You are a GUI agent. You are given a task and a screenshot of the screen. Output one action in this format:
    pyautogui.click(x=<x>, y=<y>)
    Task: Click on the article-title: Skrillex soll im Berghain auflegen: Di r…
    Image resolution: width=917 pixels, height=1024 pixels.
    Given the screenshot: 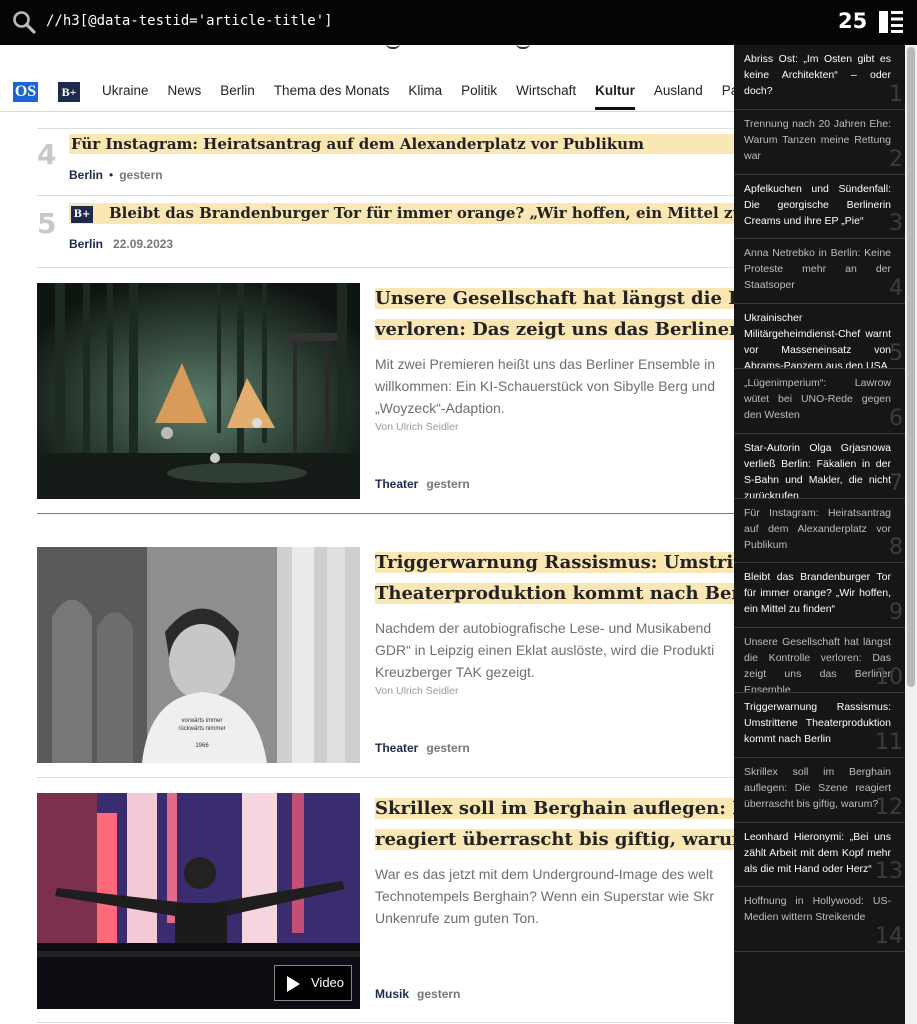 What is the action you would take?
    pyautogui.click(x=555, y=825)
    